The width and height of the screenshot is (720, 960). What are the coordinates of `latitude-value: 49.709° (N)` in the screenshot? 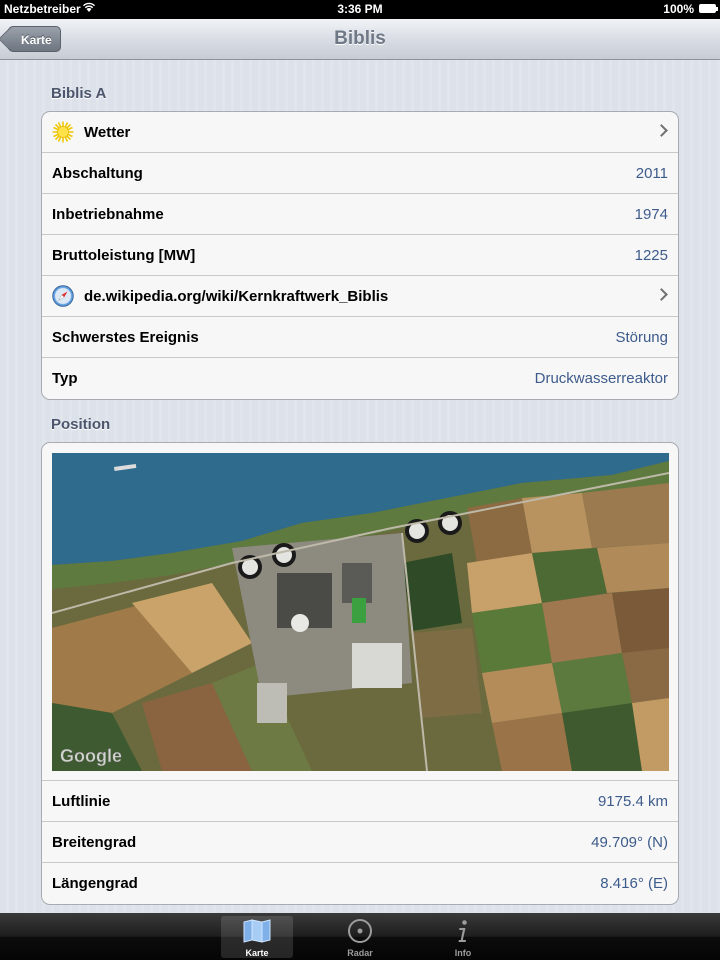 It's located at (629, 842).